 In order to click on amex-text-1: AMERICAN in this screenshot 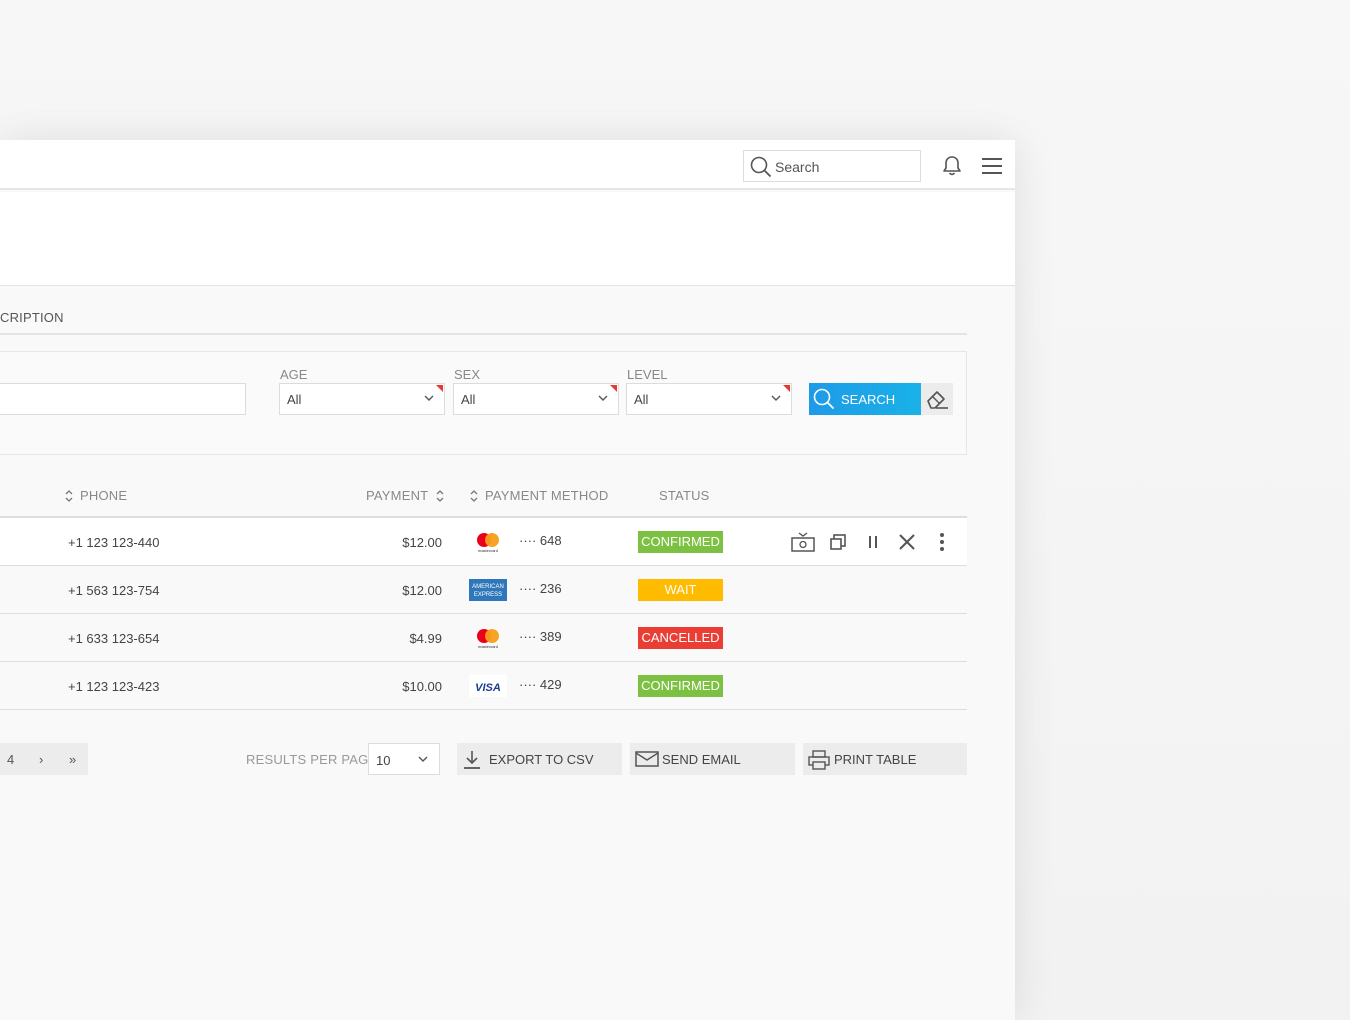, I will do `click(488, 587)`.